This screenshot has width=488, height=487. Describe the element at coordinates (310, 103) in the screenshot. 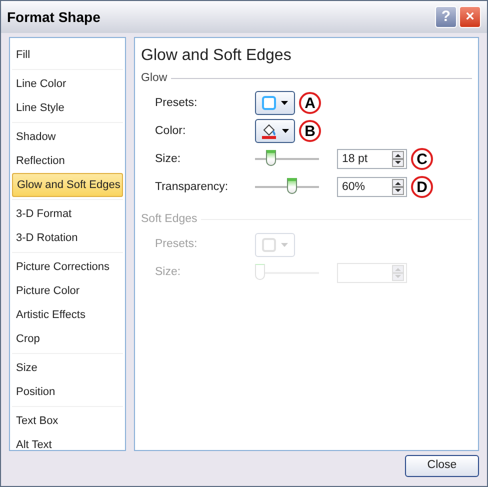

I see `callout-marker: A` at that location.